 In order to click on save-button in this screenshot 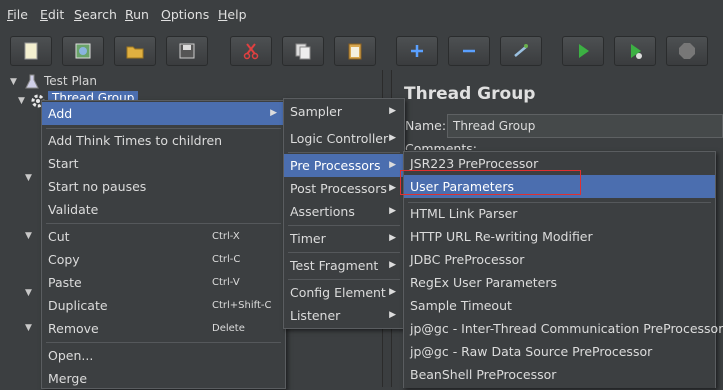, I will do `click(187, 51)`.